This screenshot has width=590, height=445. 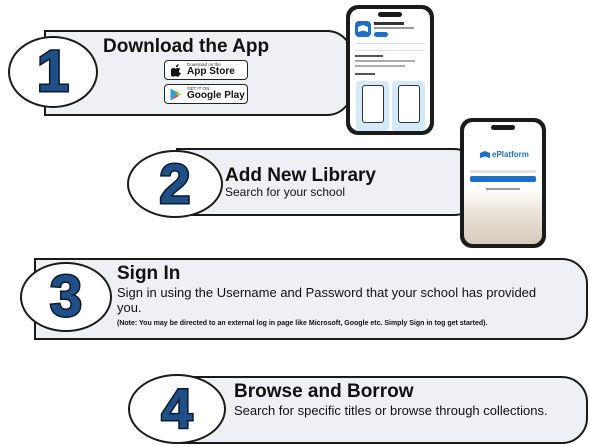 I want to click on step-2-description: Search for your school, so click(x=285, y=192).